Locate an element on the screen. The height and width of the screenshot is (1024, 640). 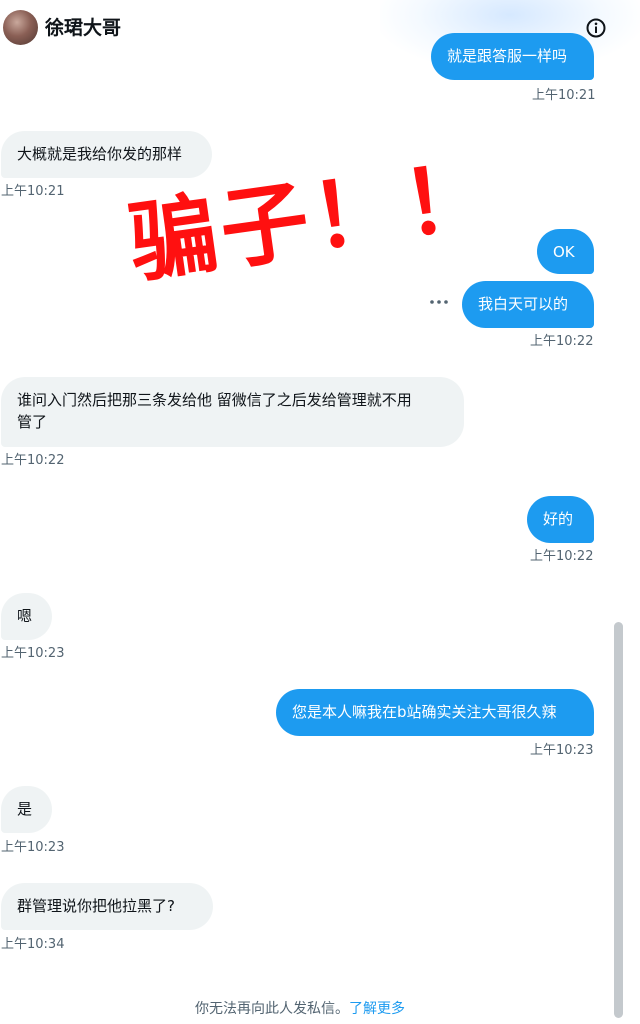
message-timestamp: 上午10:34 is located at coordinates (33, 944).